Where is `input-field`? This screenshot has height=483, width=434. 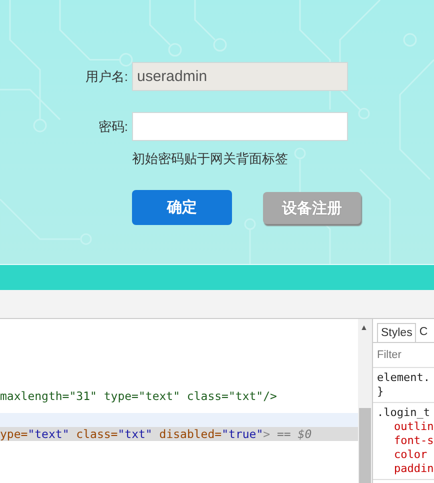
input-field is located at coordinates (240, 126).